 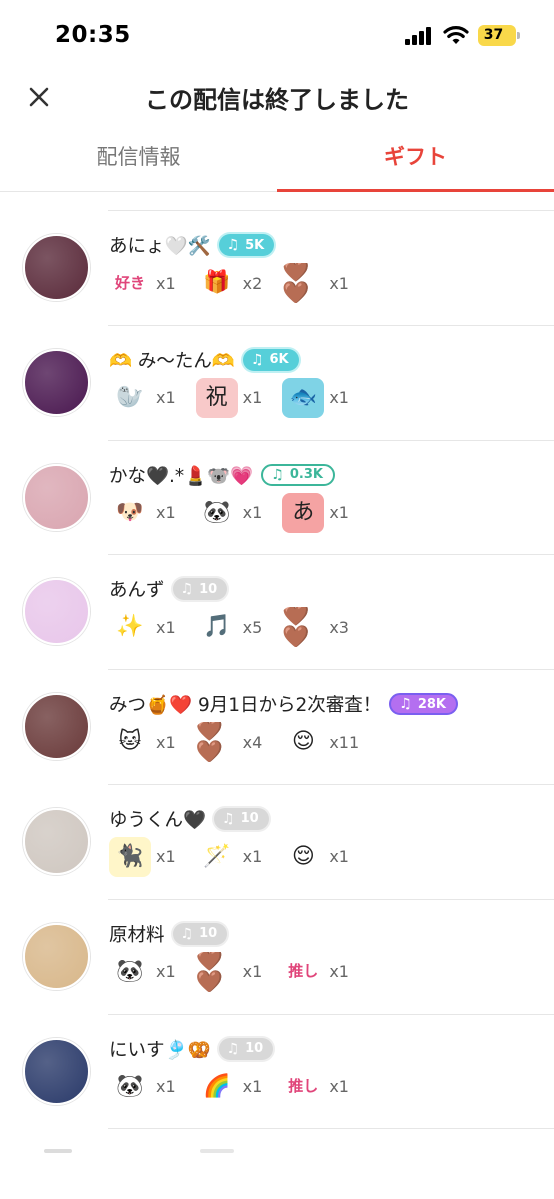 I want to click on gift-count: x2, so click(x=252, y=283).